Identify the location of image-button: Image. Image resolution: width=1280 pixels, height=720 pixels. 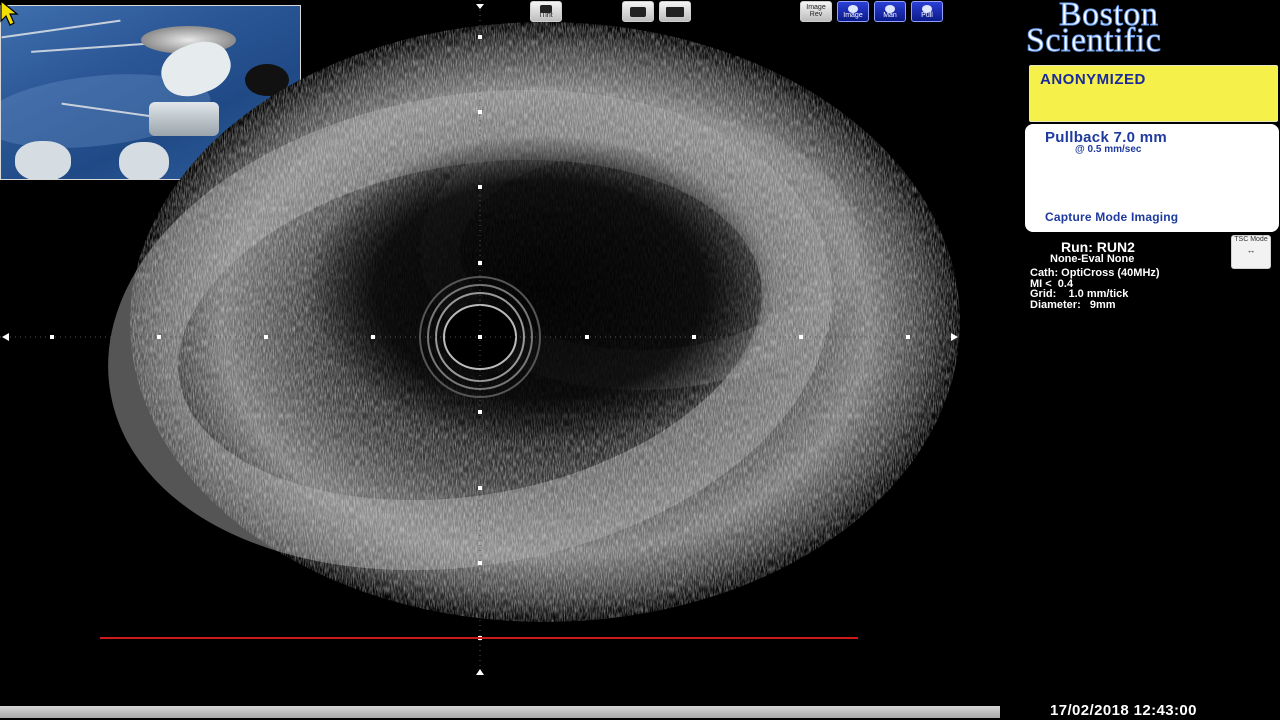
(853, 11).